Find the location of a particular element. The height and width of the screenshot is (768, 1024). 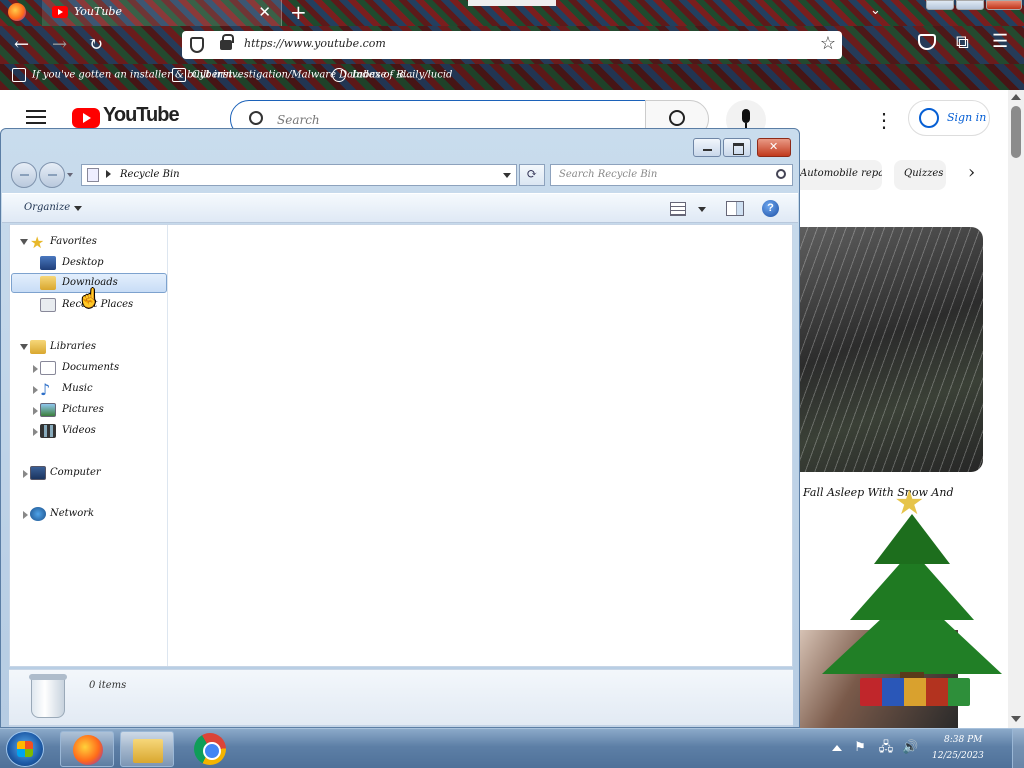

chrome-icon is located at coordinates (210, 749).